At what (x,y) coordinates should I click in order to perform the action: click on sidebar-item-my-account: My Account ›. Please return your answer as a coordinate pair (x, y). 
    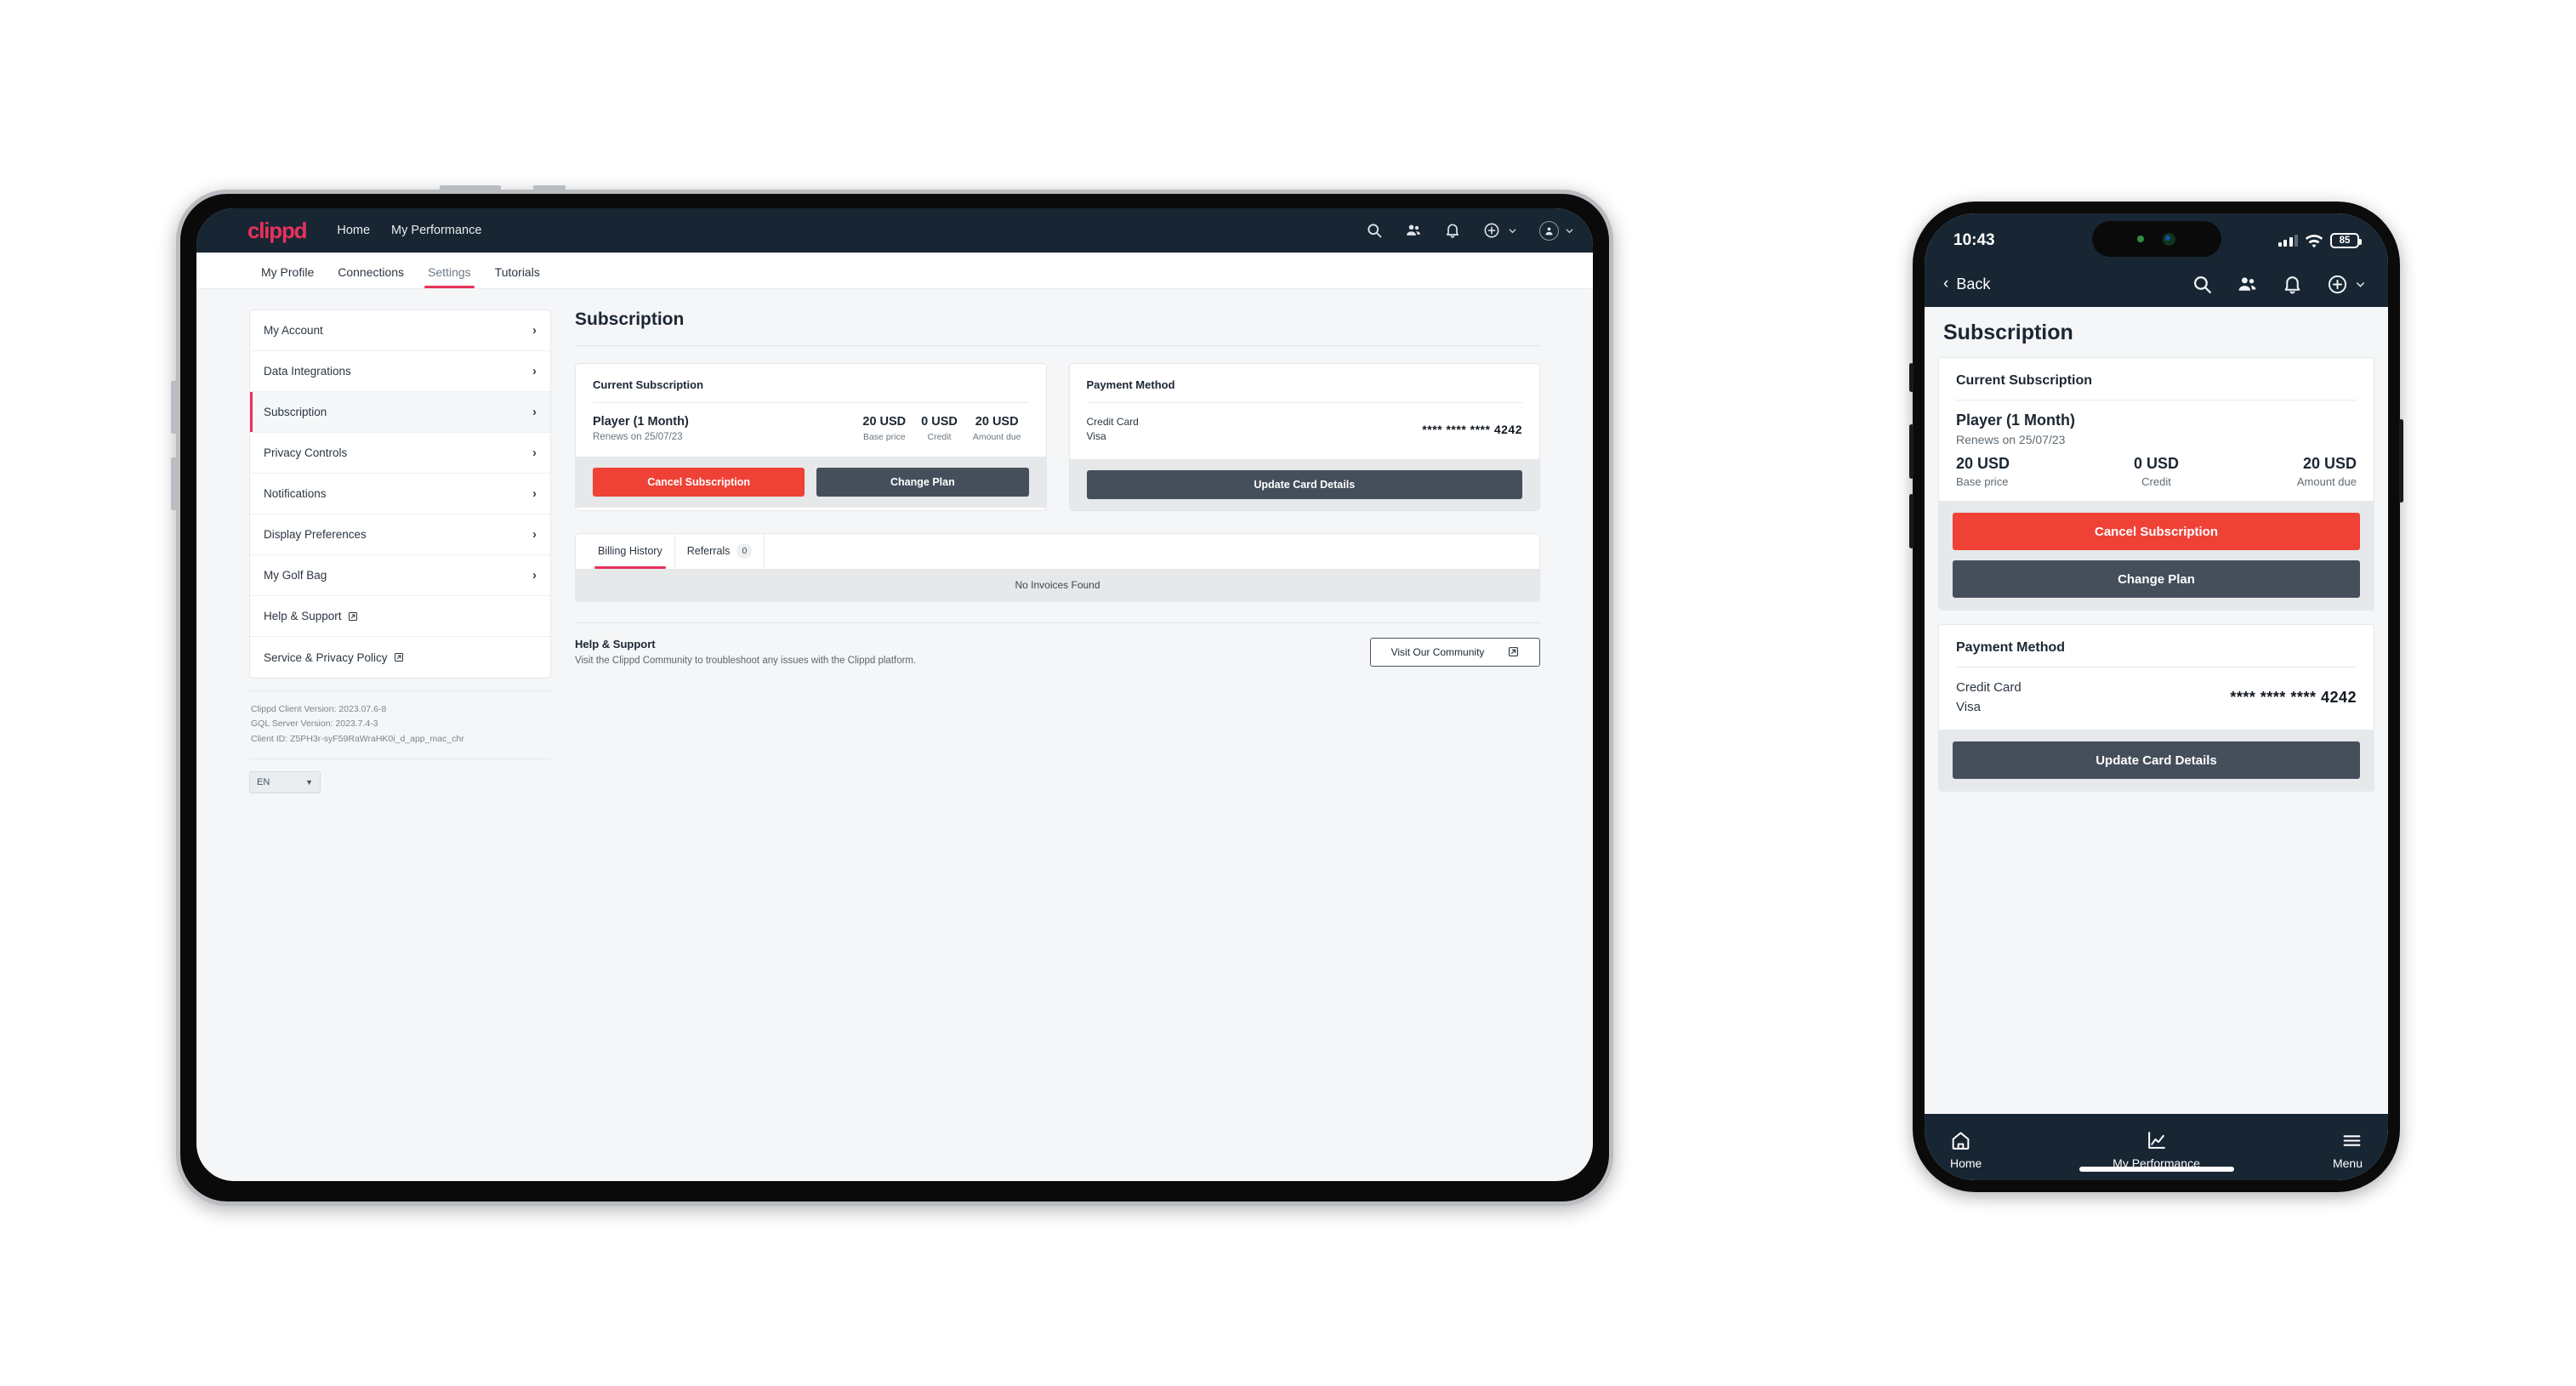
    Looking at the image, I should click on (400, 330).